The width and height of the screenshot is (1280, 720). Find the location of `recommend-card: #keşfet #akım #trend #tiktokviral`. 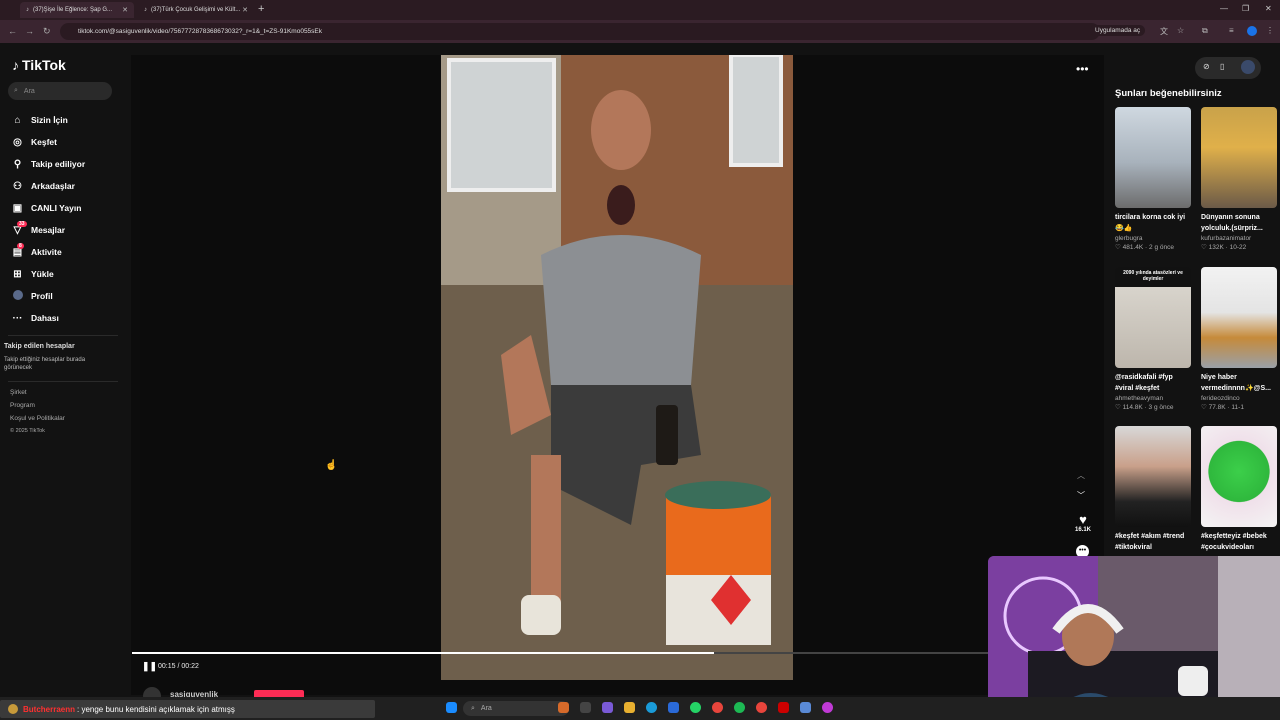

recommend-card: #keşfet #akım #trend #tiktokviral is located at coordinates (1153, 489).